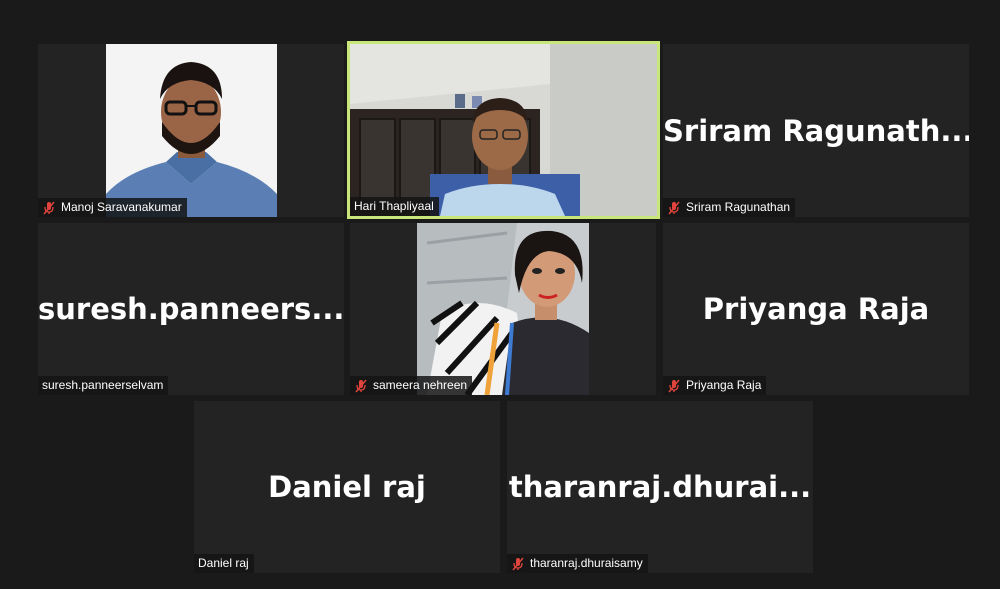 The height and width of the screenshot is (589, 1000). I want to click on participant-tile-priyanga: Priyanga Raja Priyanga Raja, so click(816, 309).